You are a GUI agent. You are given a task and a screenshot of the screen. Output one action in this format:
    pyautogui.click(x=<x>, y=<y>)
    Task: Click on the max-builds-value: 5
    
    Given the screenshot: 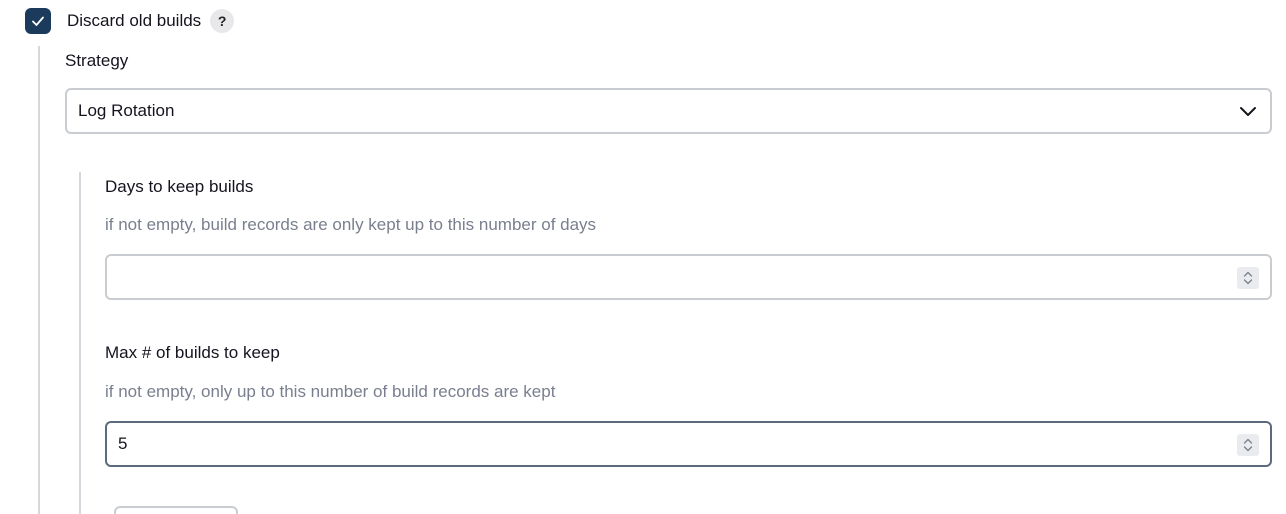 What is the action you would take?
    pyautogui.click(x=123, y=443)
    